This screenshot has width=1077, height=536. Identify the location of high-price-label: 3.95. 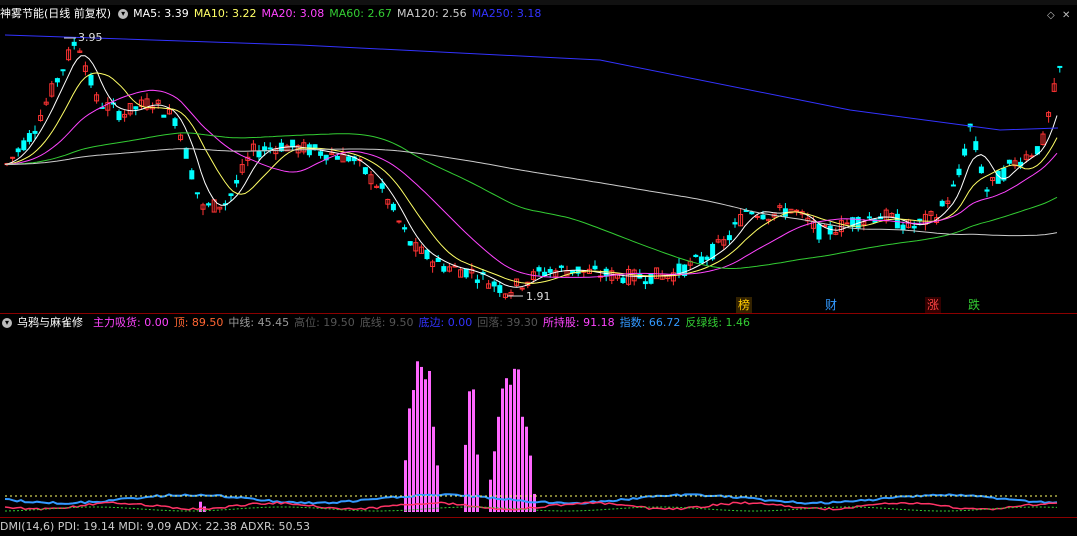
(90, 37).